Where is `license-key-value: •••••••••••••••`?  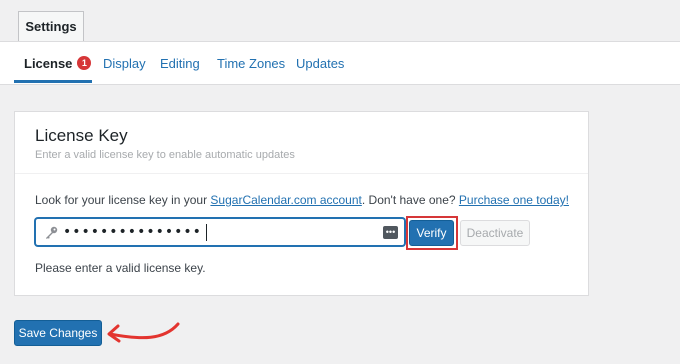
license-key-value: ••••••••••••••• is located at coordinates (132, 232).